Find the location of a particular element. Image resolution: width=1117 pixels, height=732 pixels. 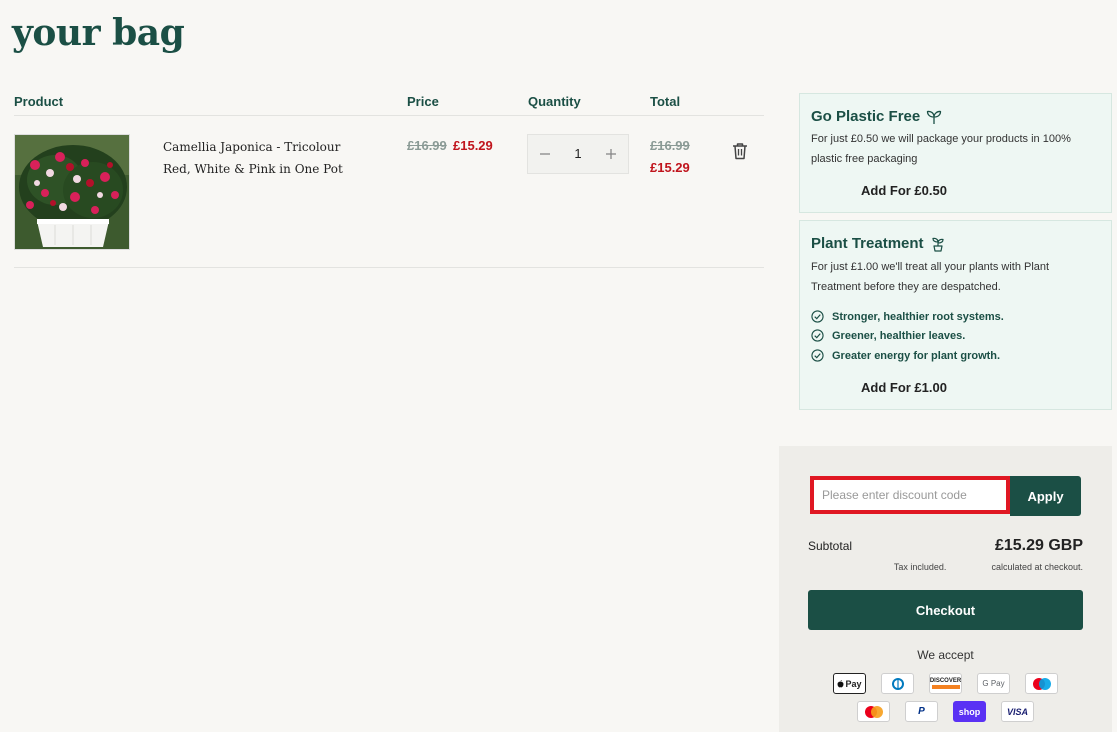

page-title: your bag is located at coordinates (98, 33).